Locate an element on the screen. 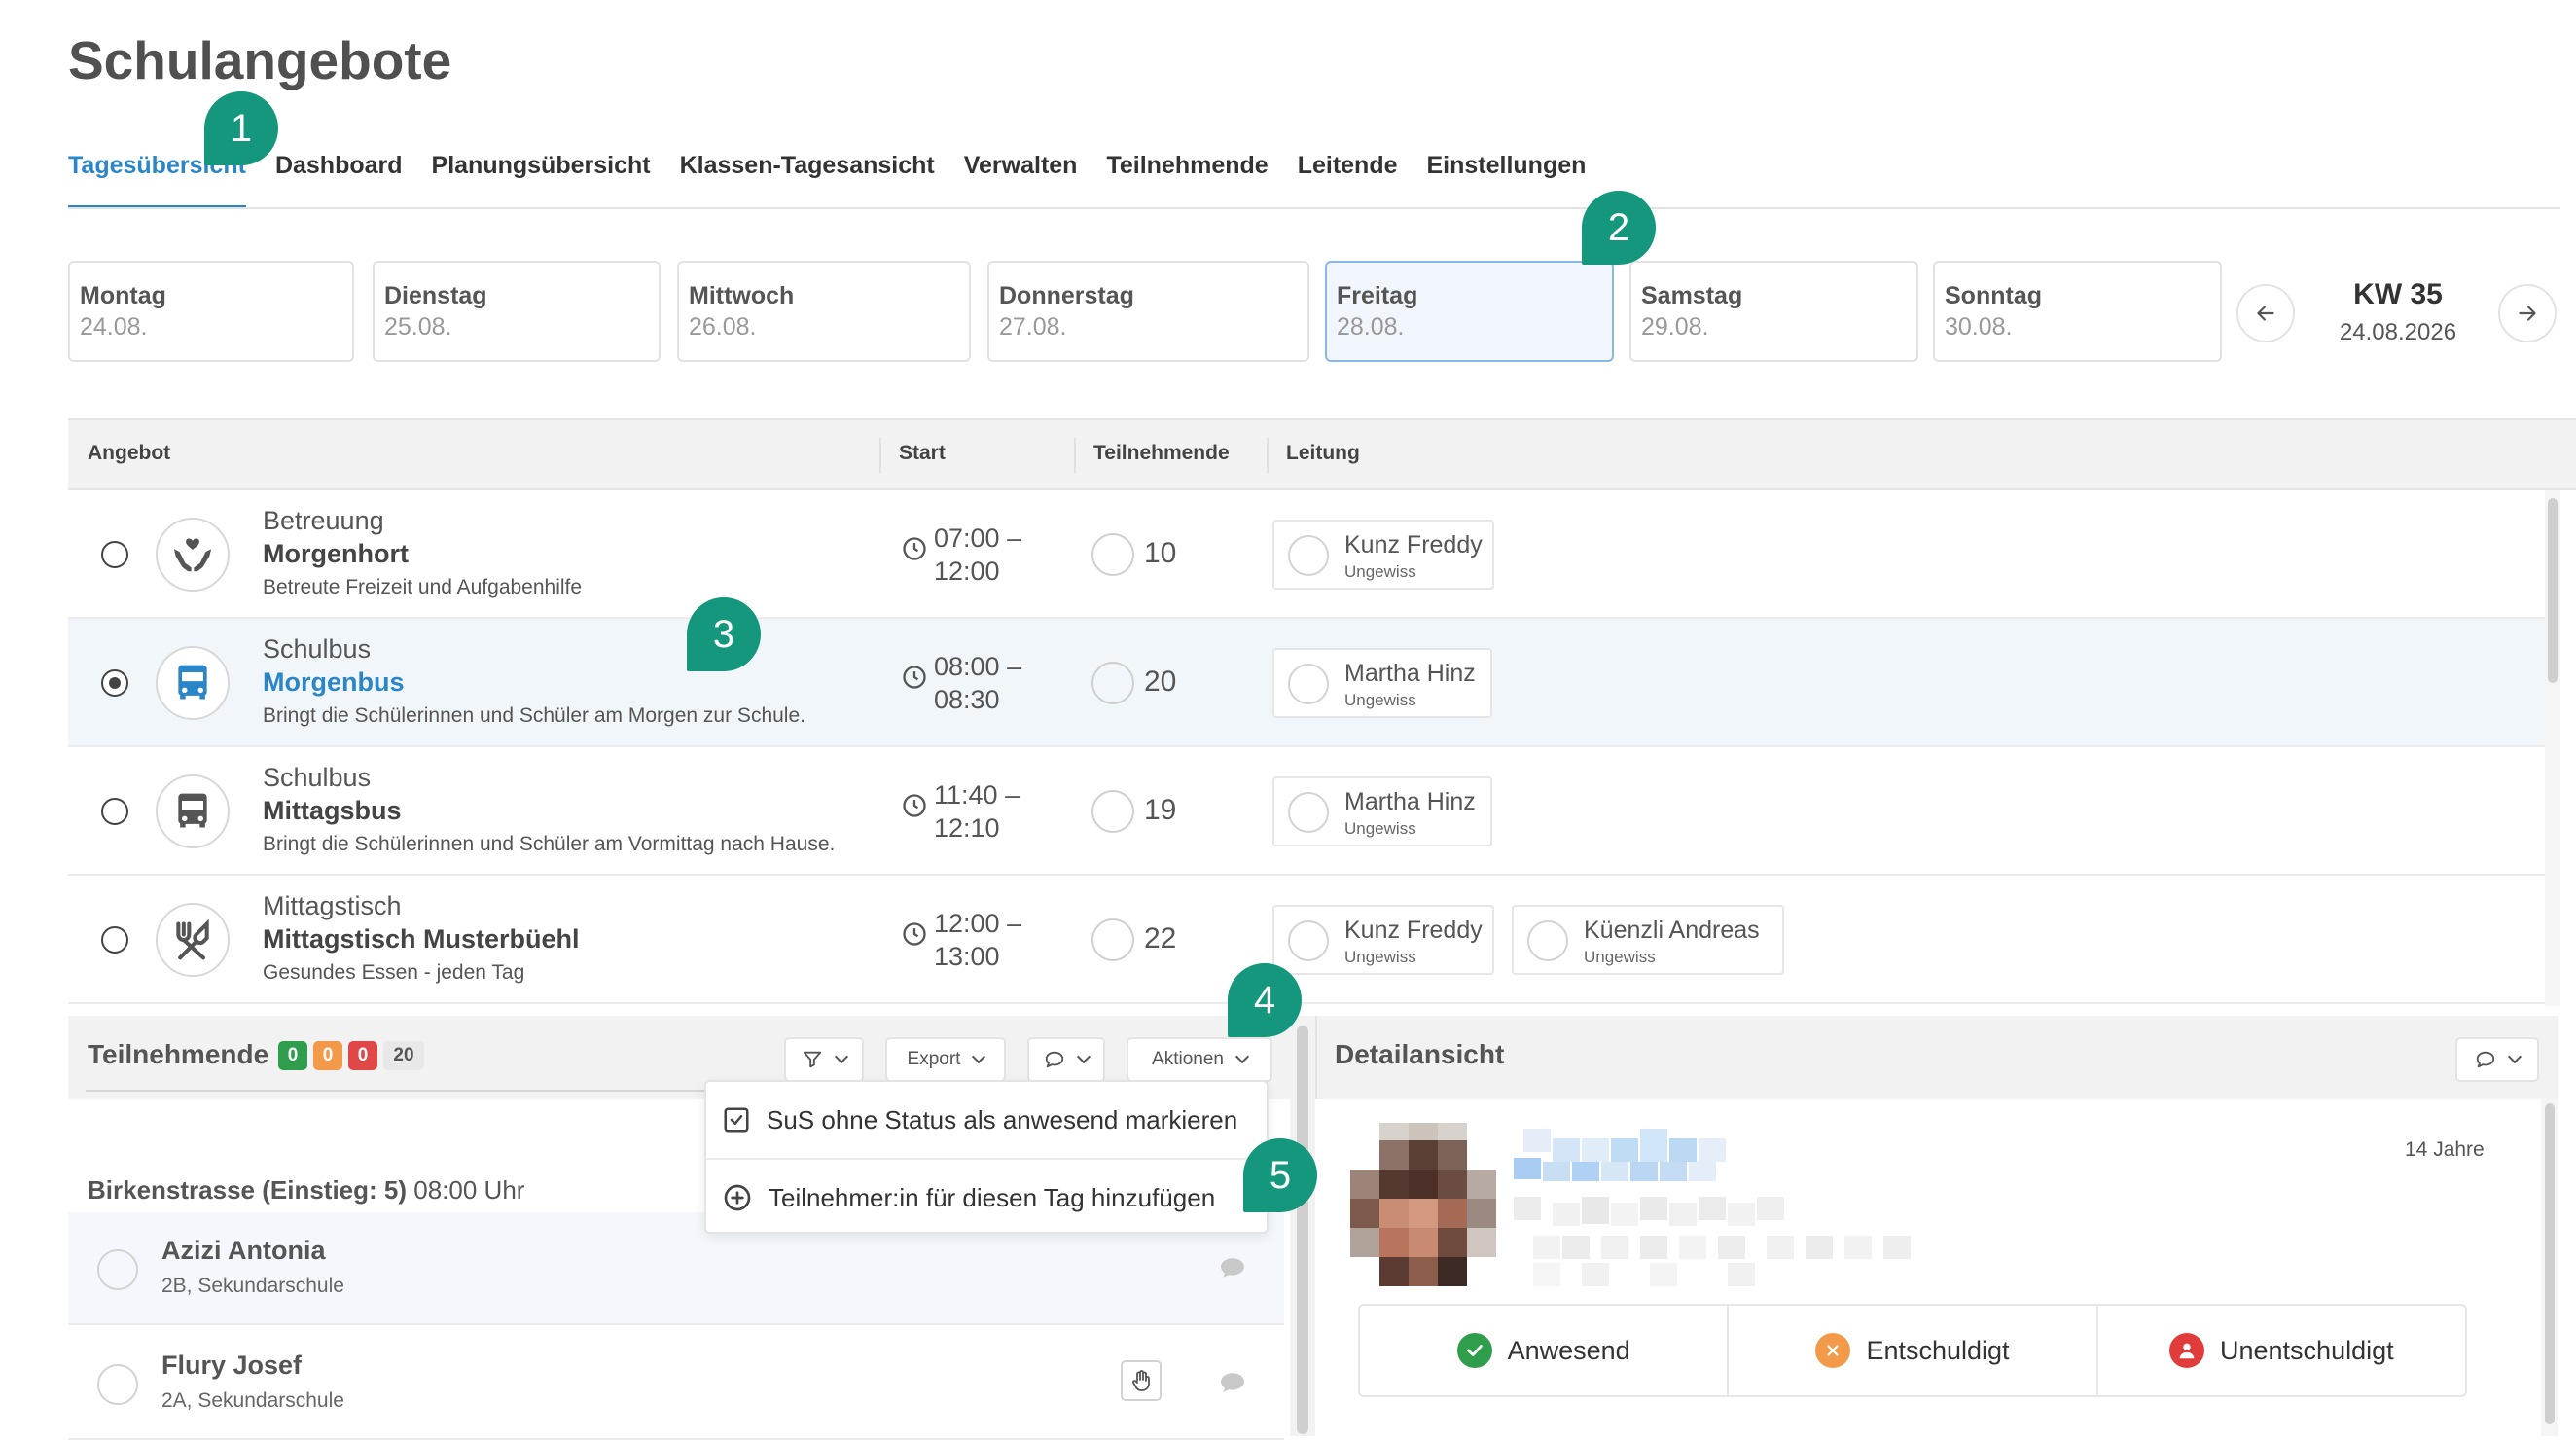 The height and width of the screenshot is (1440, 2576). cutlery-icon is located at coordinates (193, 940).